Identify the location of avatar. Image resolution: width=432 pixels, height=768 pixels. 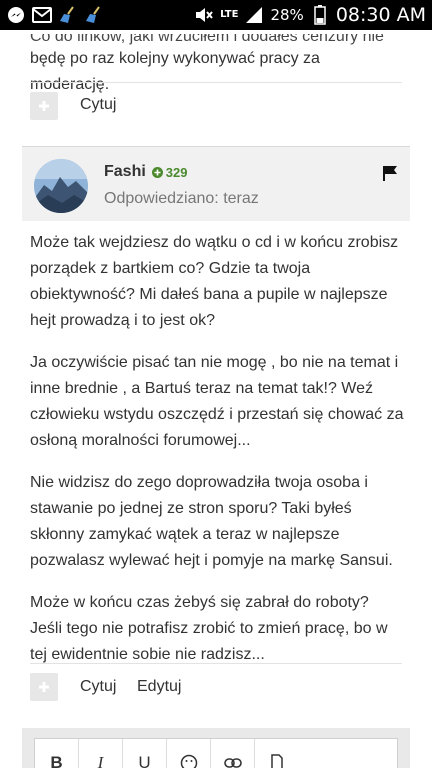
(61, 186).